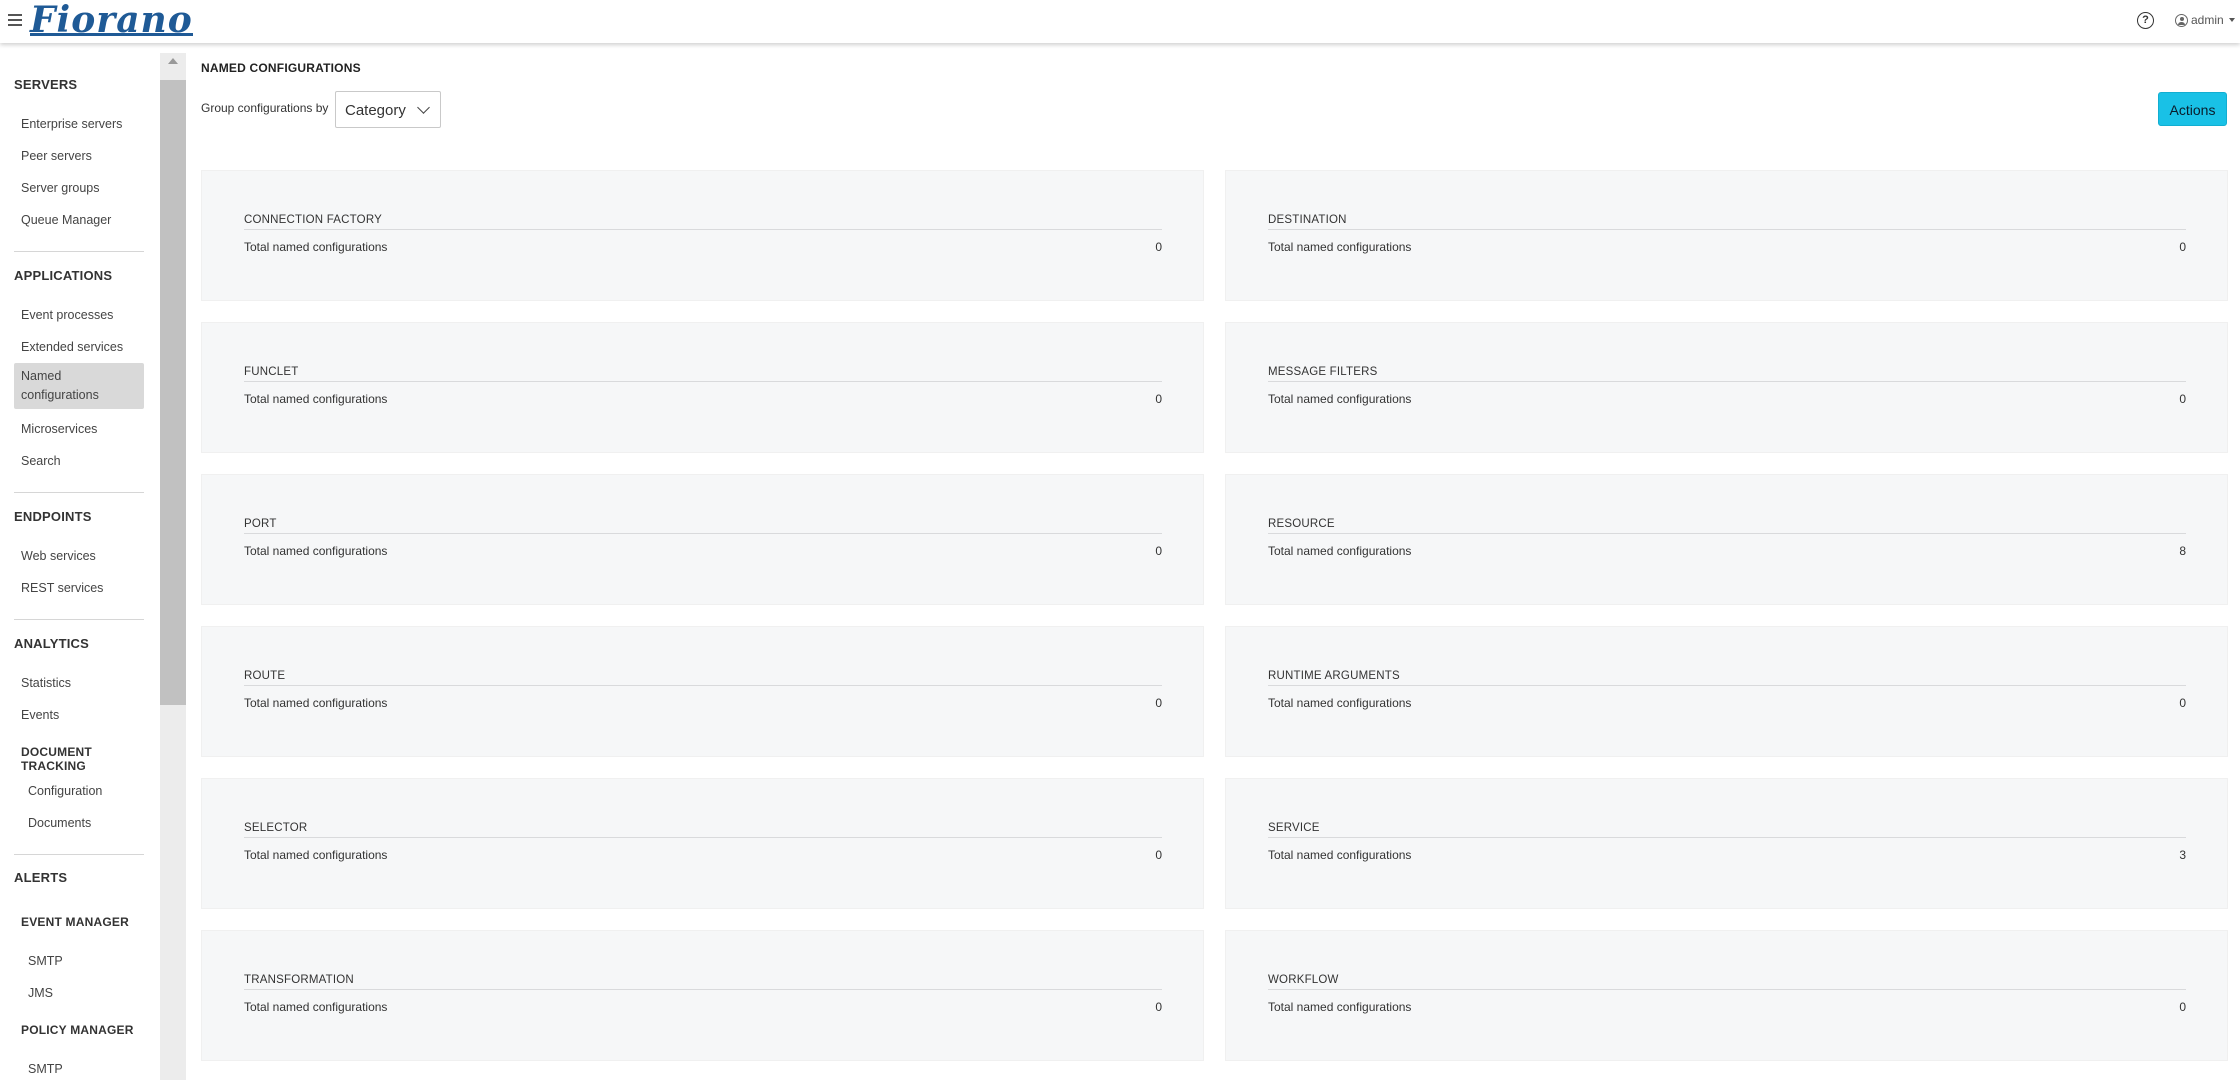  I want to click on card-title: CONNECTION FACTORY, so click(313, 220).